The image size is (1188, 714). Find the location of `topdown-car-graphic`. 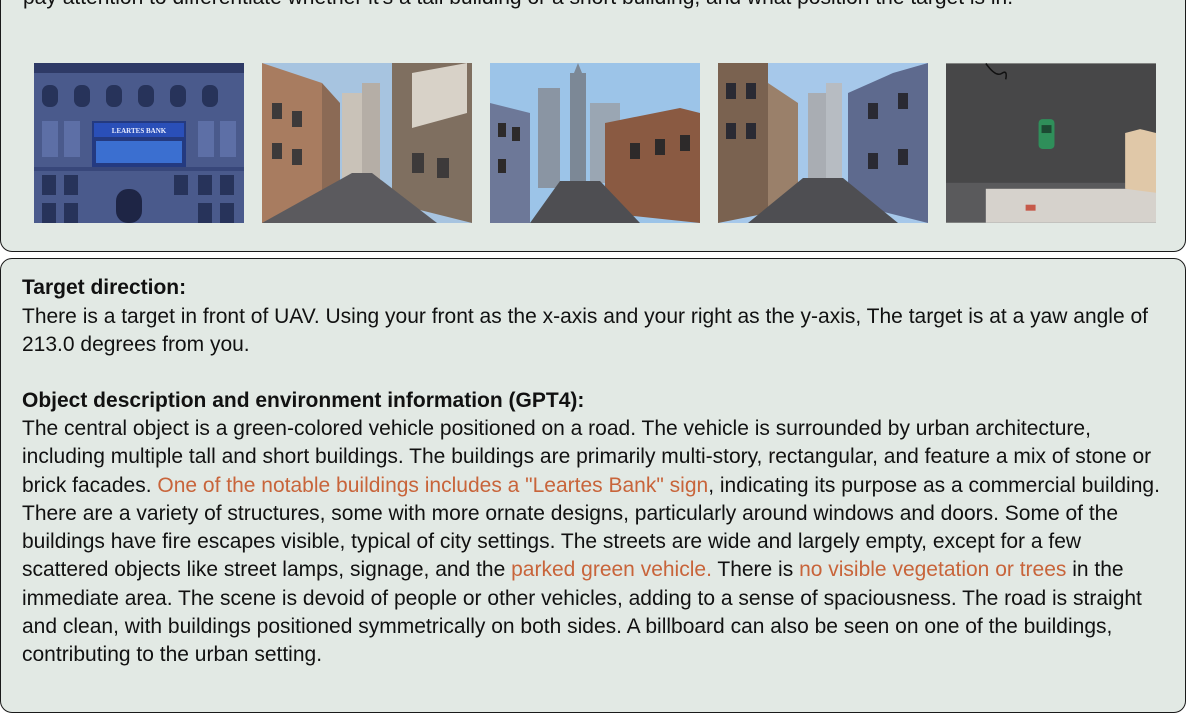

topdown-car-graphic is located at coordinates (1051, 143).